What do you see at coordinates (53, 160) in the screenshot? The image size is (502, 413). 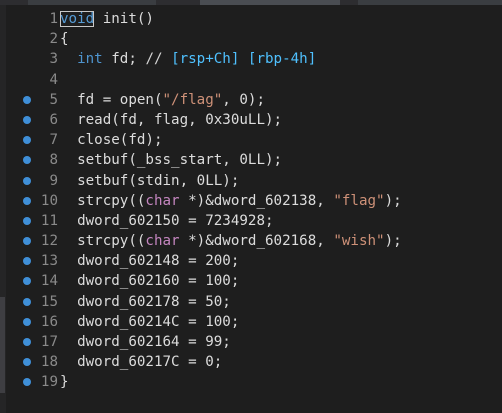 I see `line-number: 8` at bounding box center [53, 160].